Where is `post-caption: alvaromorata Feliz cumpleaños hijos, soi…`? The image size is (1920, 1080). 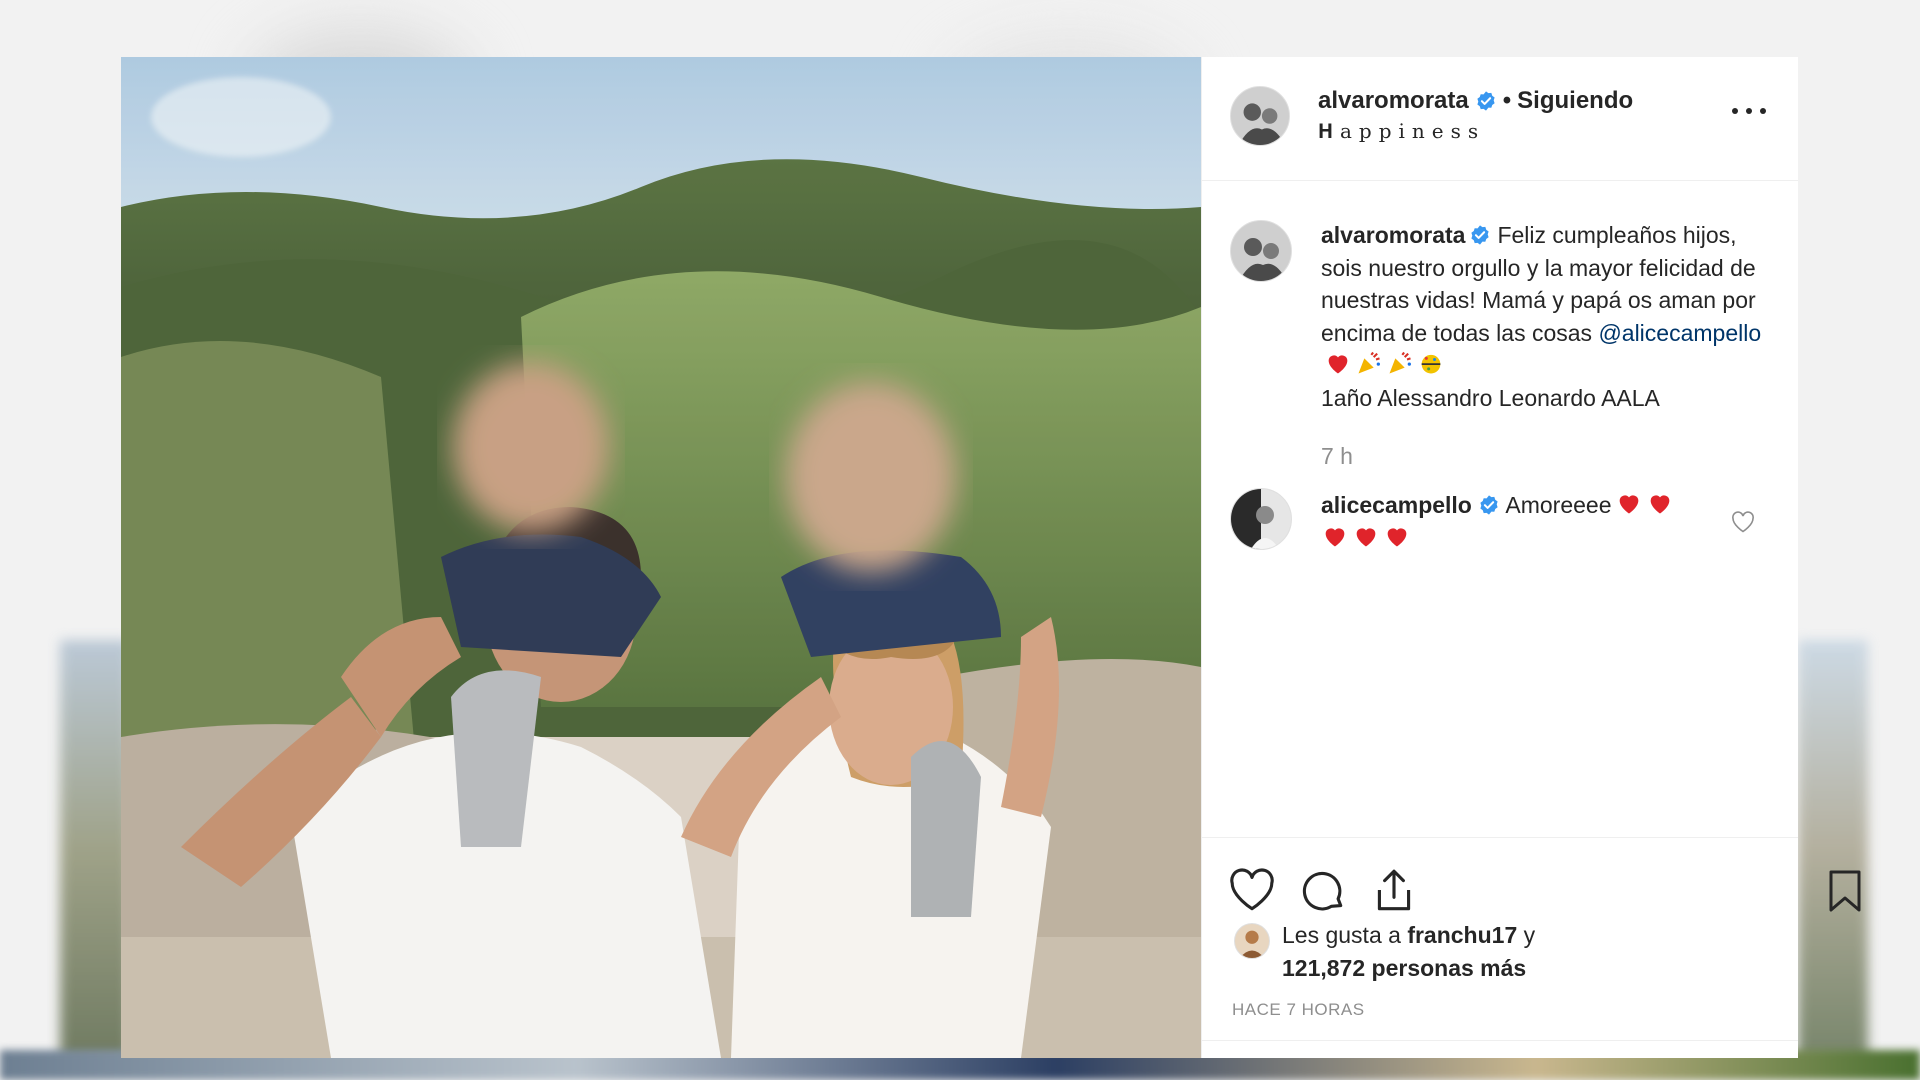 post-caption: alvaromorata Feliz cumpleaños hijos, soi… is located at coordinates (1546, 316).